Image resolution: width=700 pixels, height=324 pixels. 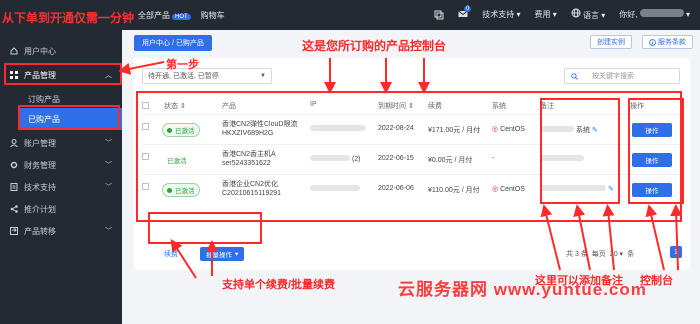 I want to click on document-icon, so click(x=14, y=187).